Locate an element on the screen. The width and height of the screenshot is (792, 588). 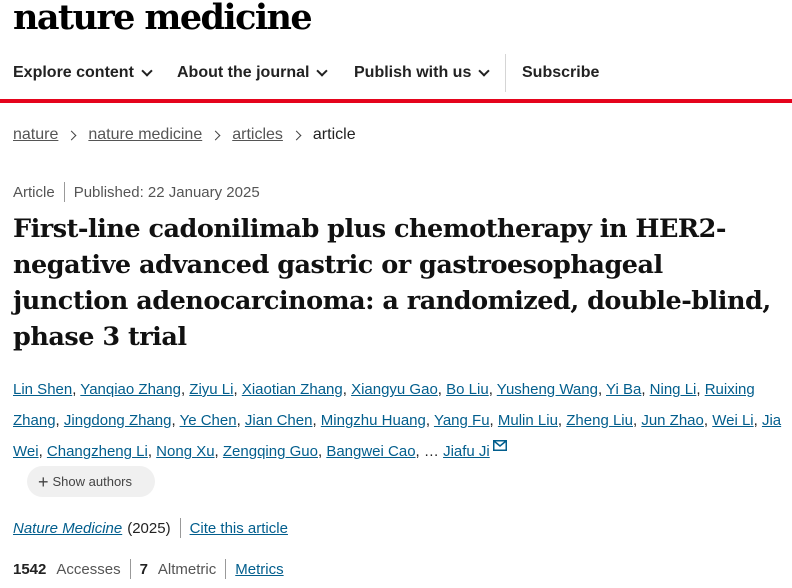
author-link: Yi Ba is located at coordinates (623, 389).